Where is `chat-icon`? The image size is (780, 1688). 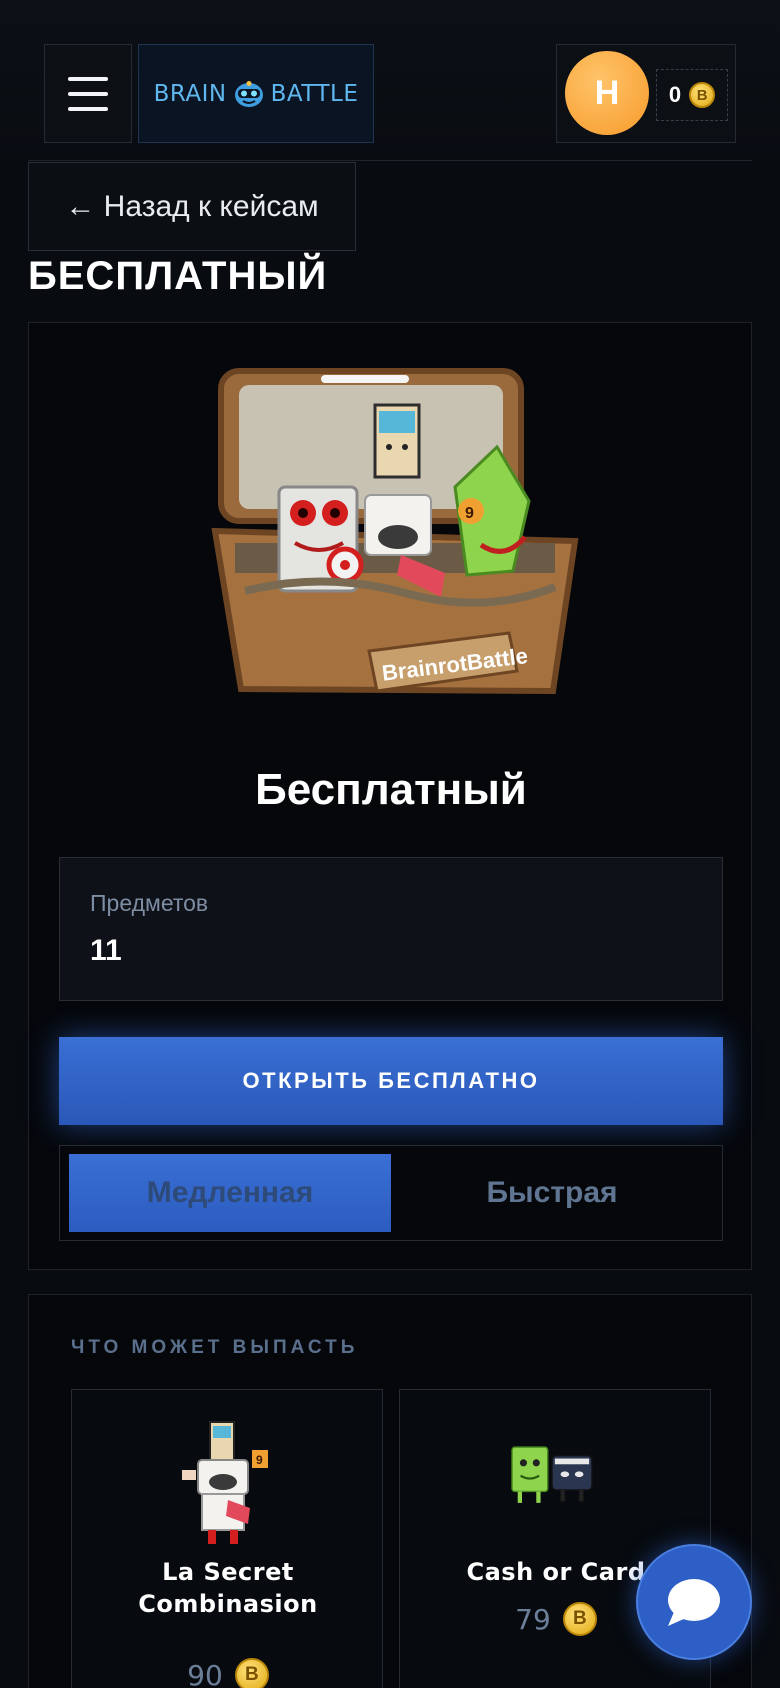
chat-icon is located at coordinates (694, 1602).